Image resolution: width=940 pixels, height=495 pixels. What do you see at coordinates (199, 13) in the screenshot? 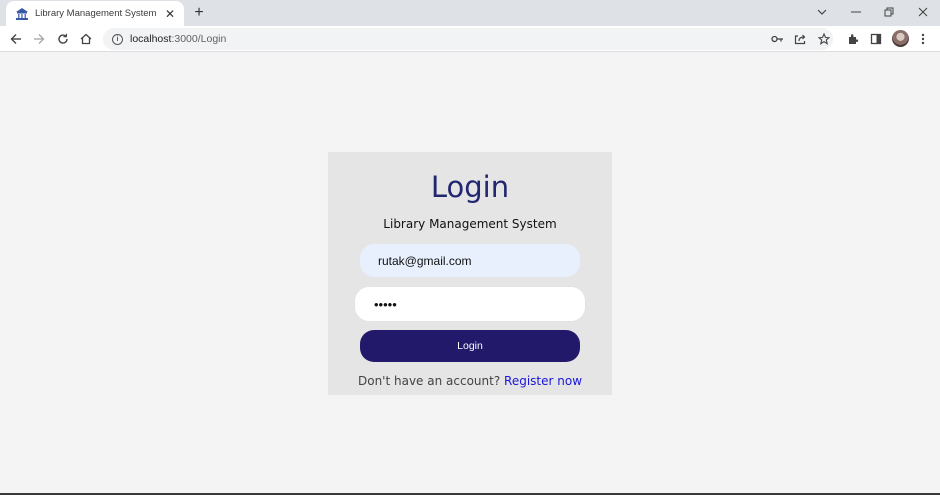
I see `plus-icon: +` at bounding box center [199, 13].